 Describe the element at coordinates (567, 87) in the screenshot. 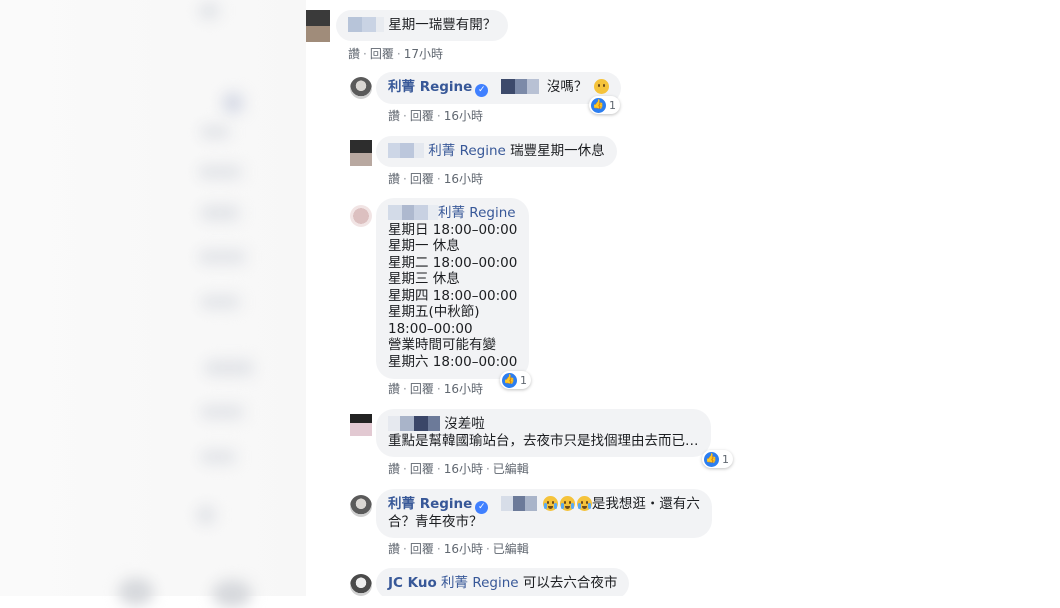

I see `comment-text: 沒嗎？` at that location.